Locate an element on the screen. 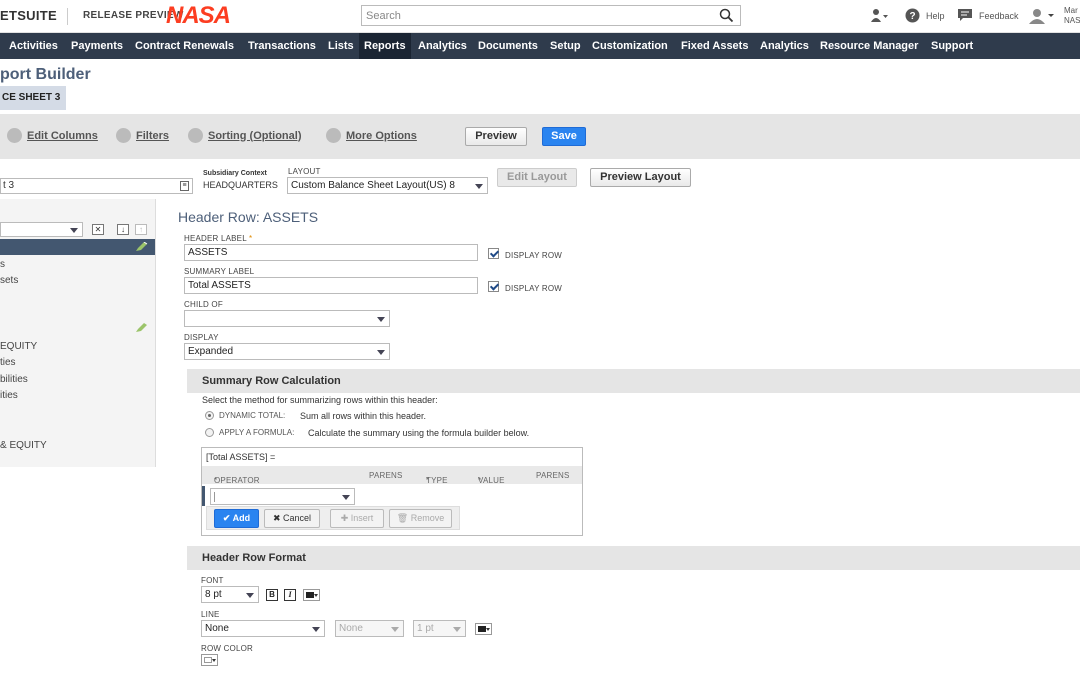  required-marker: * is located at coordinates (216, 480).